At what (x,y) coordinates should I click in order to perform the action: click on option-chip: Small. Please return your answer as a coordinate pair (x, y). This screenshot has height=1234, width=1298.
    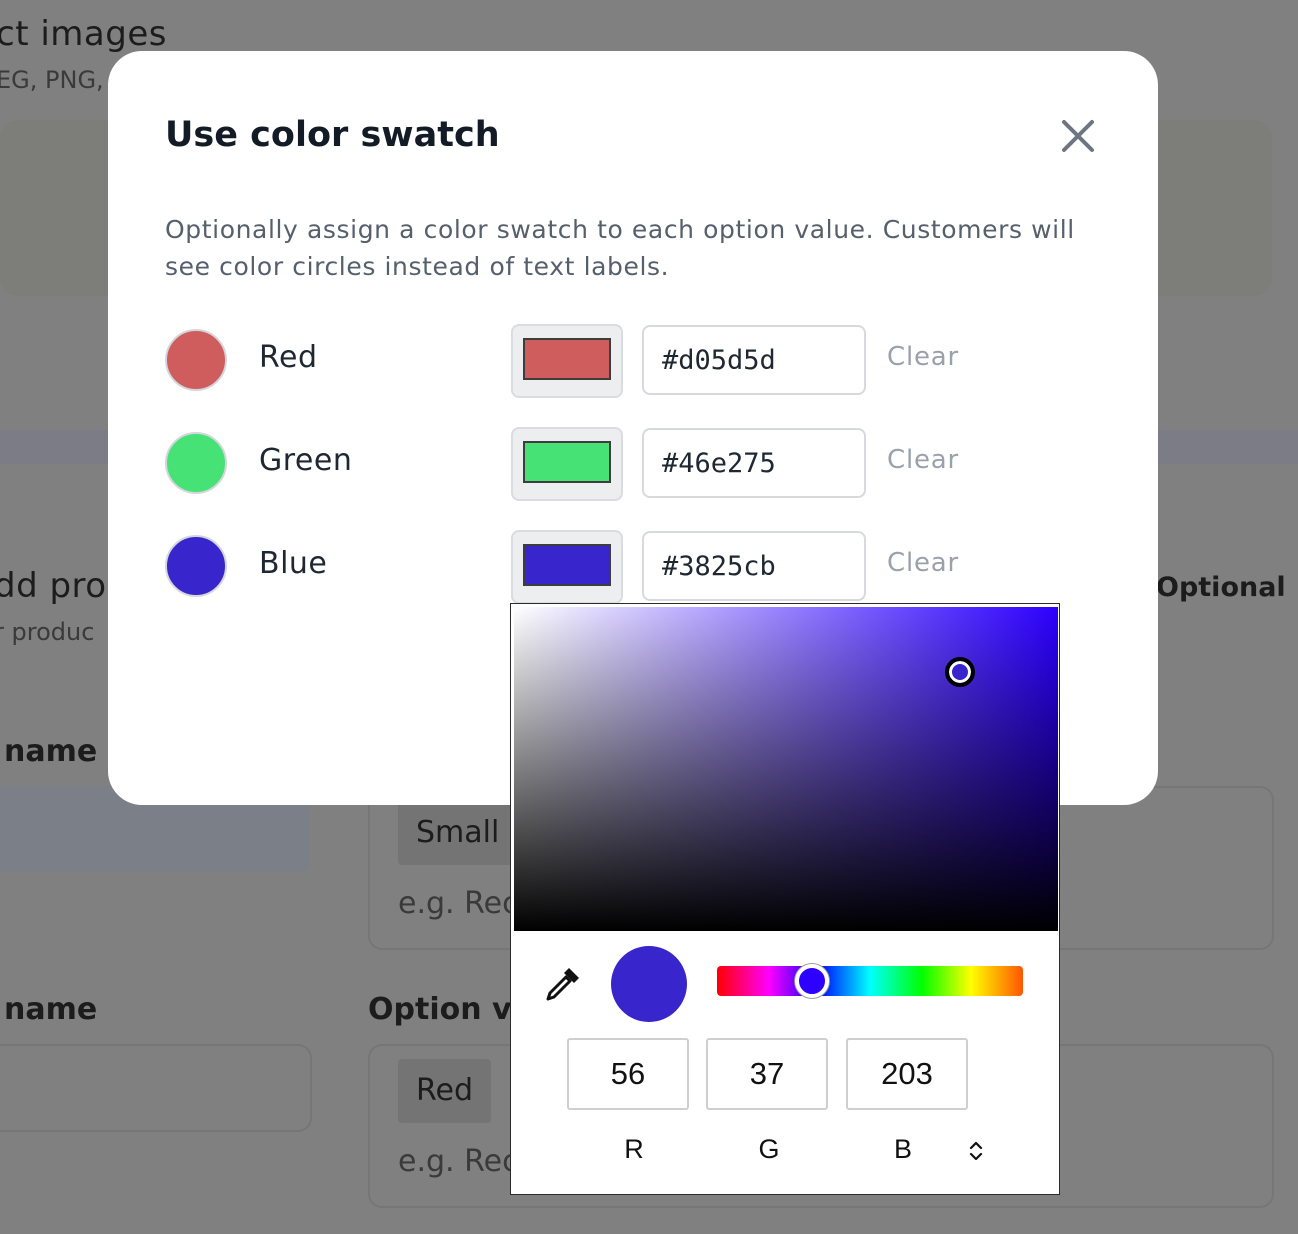
    Looking at the image, I should click on (458, 833).